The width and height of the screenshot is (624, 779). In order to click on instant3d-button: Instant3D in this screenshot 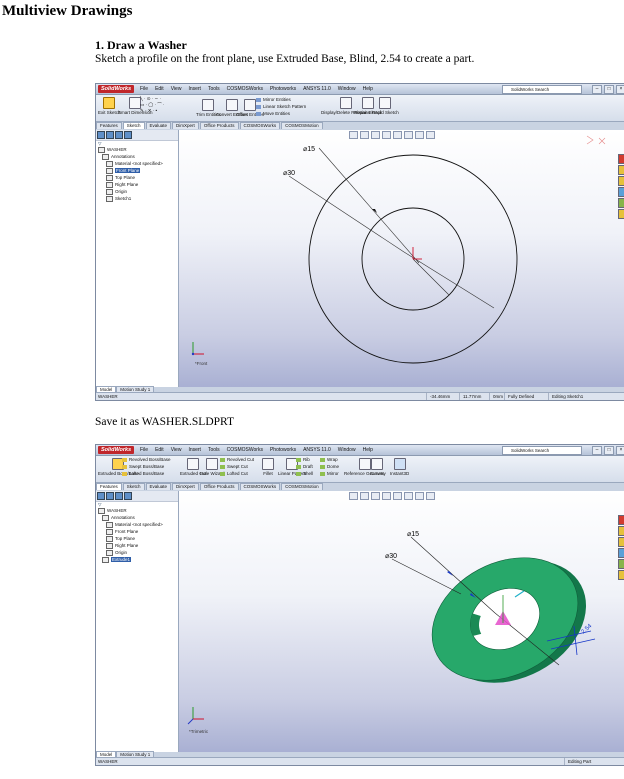, I will do `click(399, 467)`.